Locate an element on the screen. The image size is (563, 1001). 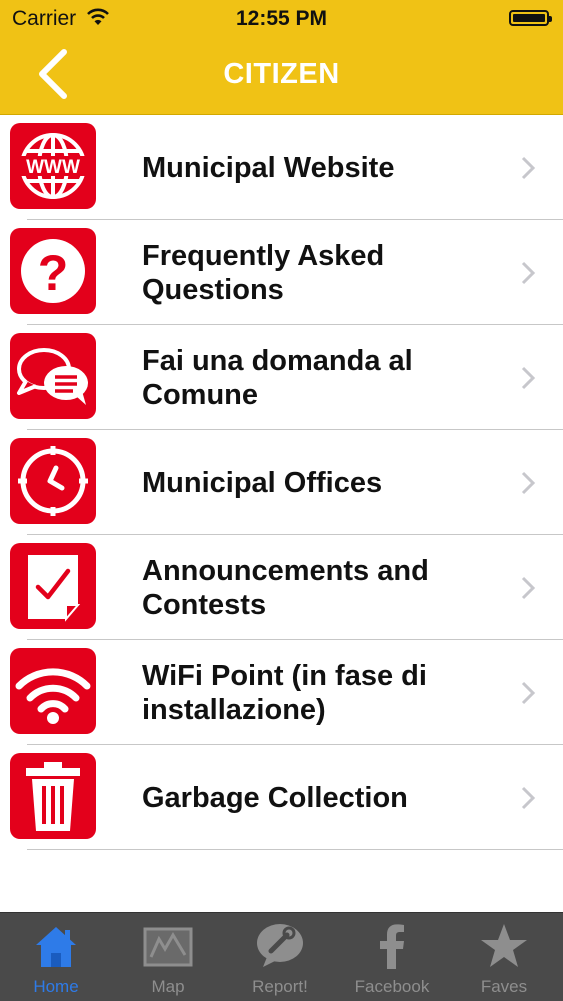
menu-item-garbage-collection: Garbage Collection is located at coordinates (281, 797).